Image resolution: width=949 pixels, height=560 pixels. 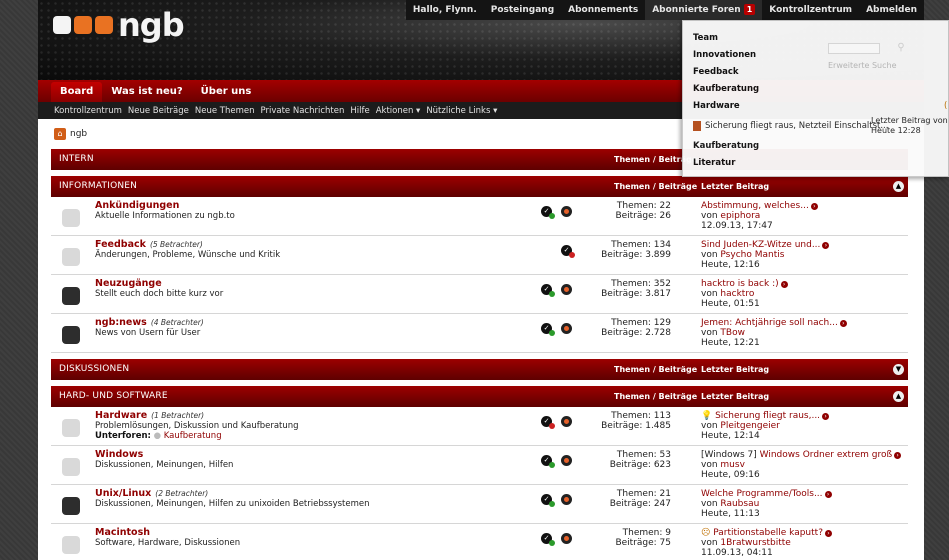 What do you see at coordinates (730, 304) in the screenshot?
I see `last-post-date: Heute, 01:51` at bounding box center [730, 304].